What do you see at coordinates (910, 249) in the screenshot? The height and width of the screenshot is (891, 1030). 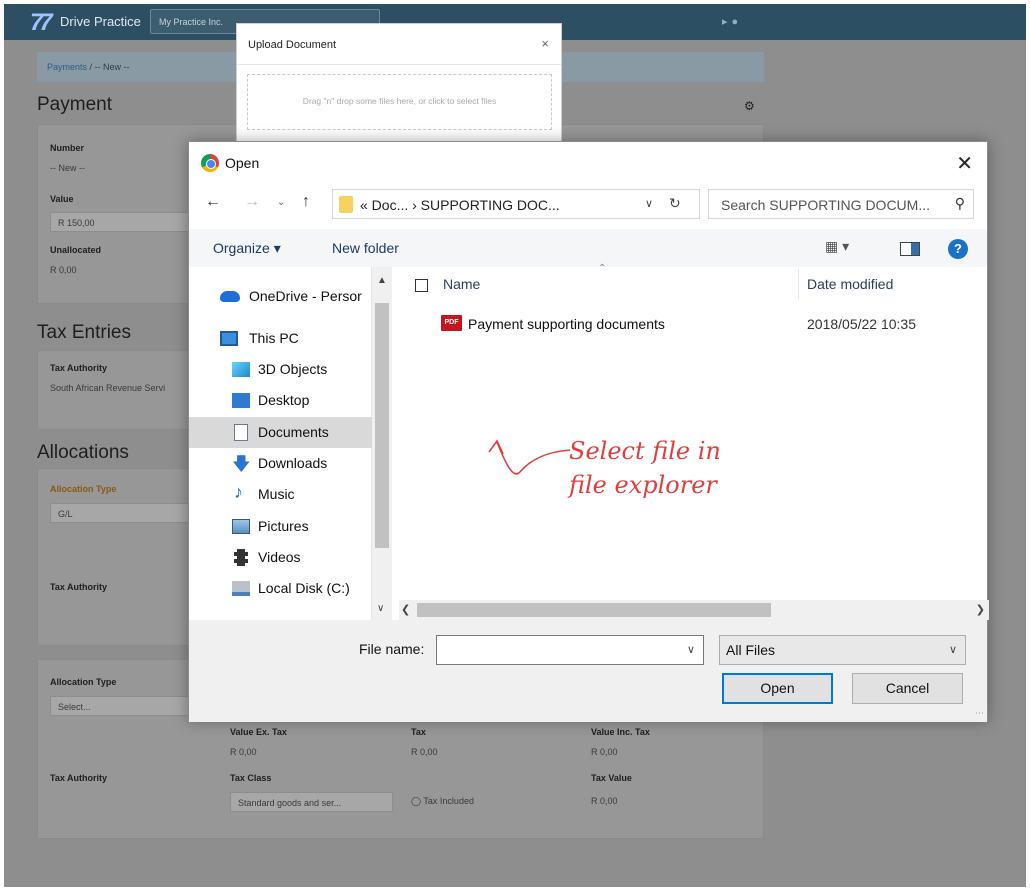 I see `preview-pane-icon` at bounding box center [910, 249].